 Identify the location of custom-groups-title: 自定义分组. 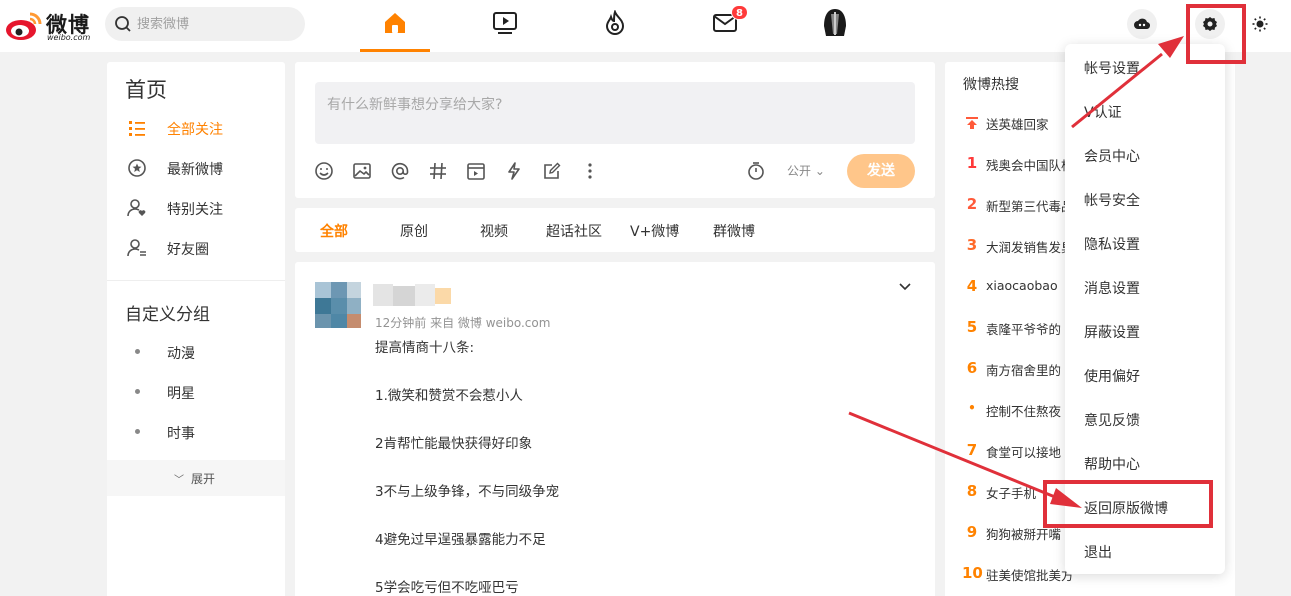
(167, 315).